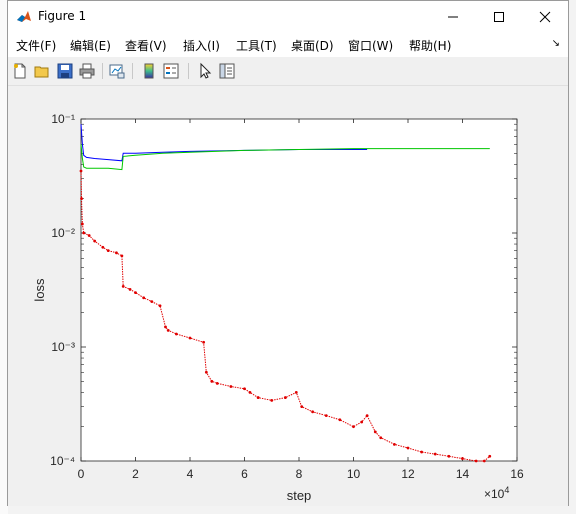 This screenshot has height=514, width=576. Describe the element at coordinates (149, 71) in the screenshot. I see `colorbar-icon` at that location.